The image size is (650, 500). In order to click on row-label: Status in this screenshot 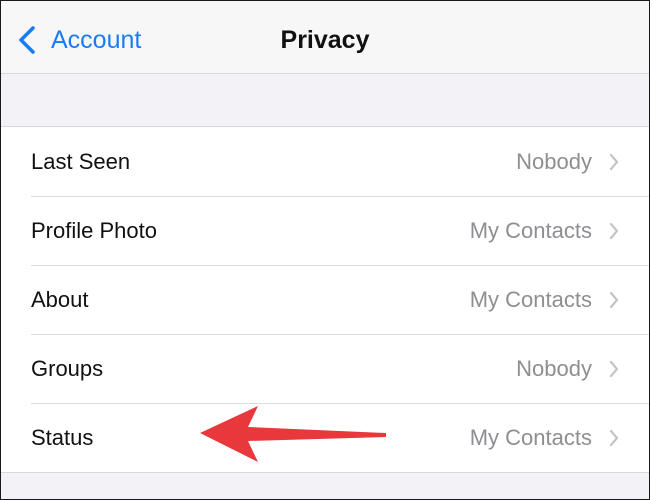, I will do `click(62, 437)`.